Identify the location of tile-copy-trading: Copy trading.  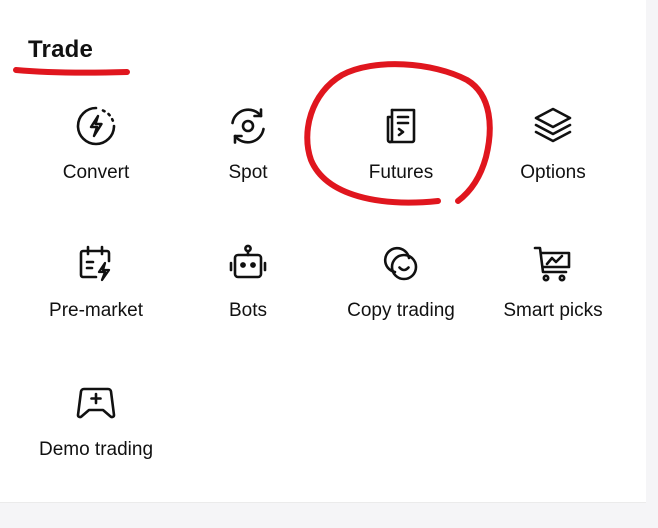
(401, 297).